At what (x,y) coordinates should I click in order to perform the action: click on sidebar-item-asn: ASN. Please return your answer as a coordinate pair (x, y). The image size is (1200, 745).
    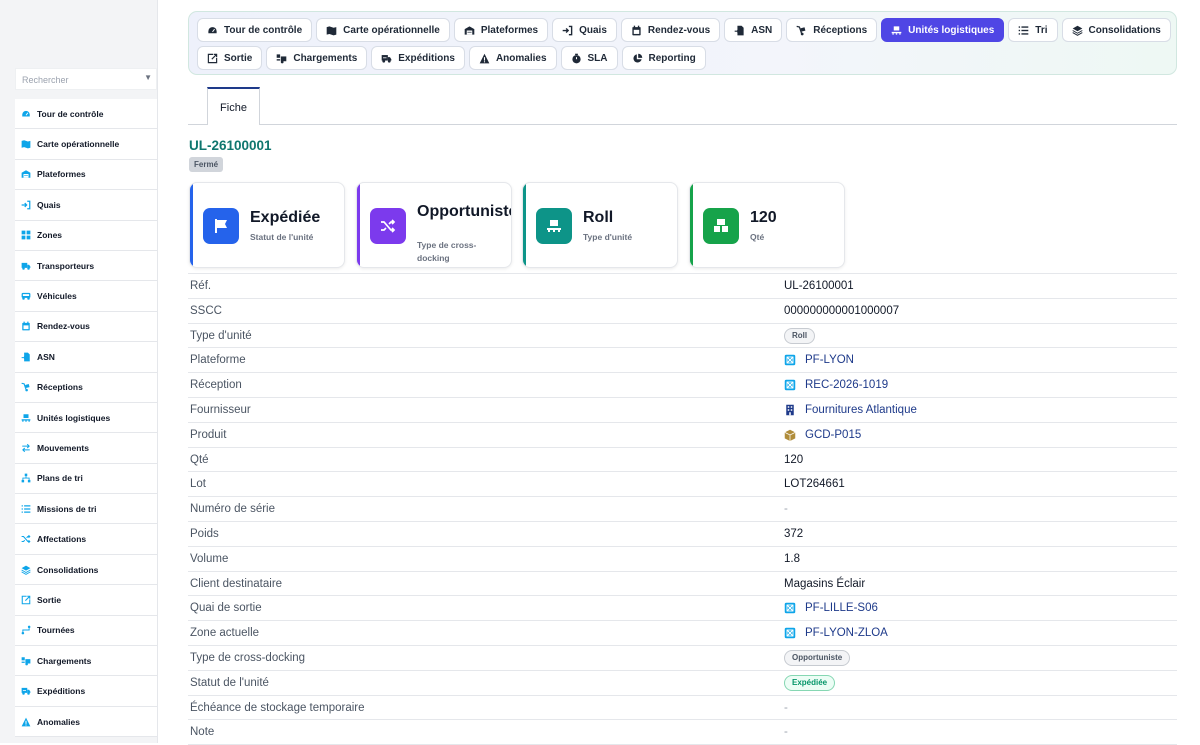
    Looking at the image, I should click on (86, 357).